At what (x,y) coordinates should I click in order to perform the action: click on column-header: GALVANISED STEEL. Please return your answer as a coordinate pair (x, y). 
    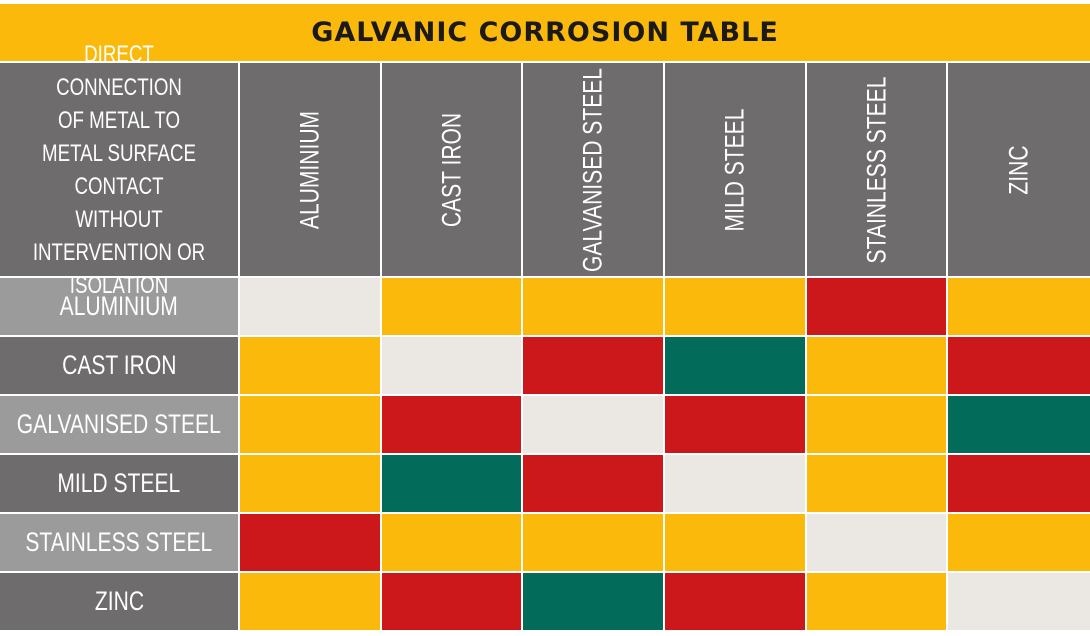
    Looking at the image, I should click on (593, 169).